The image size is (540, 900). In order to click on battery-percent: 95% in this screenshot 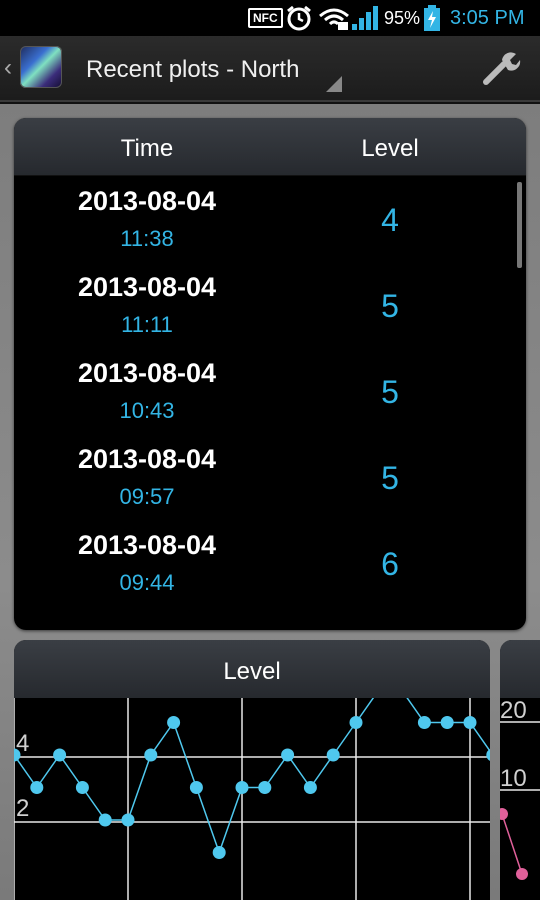, I will do `click(402, 17)`.